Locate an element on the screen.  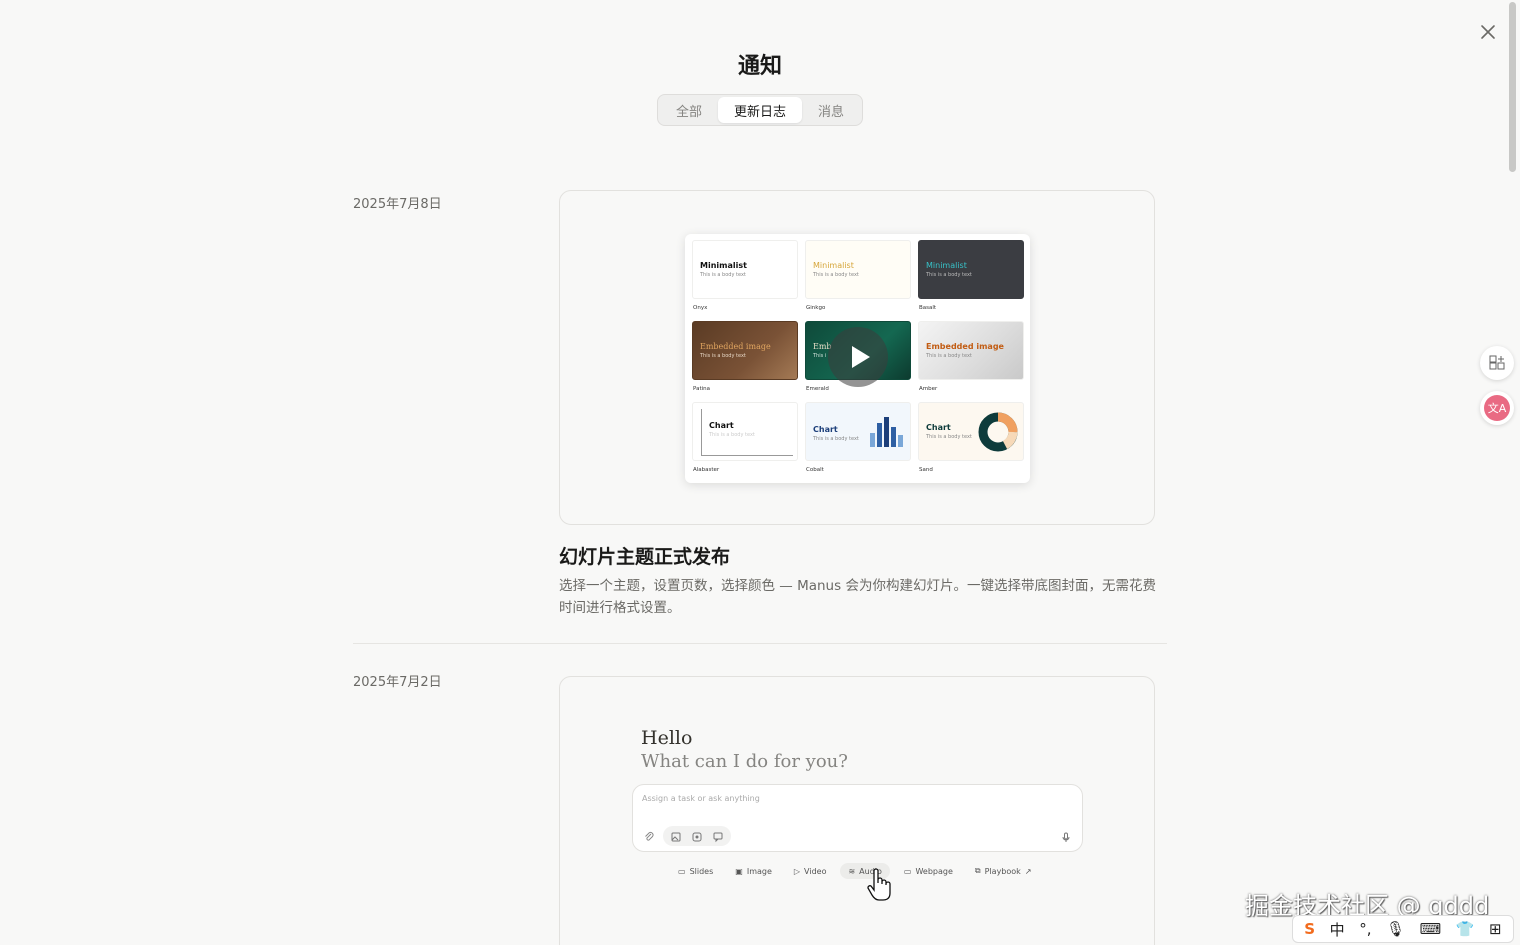
video-icon: ▷ is located at coordinates (797, 871).